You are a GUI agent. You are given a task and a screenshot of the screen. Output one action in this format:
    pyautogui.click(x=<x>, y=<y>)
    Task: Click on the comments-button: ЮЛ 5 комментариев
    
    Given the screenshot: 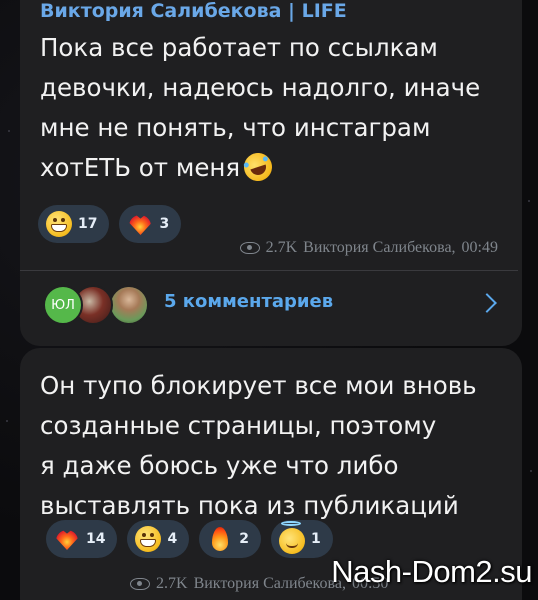 What is the action you would take?
    pyautogui.click(x=261, y=305)
    